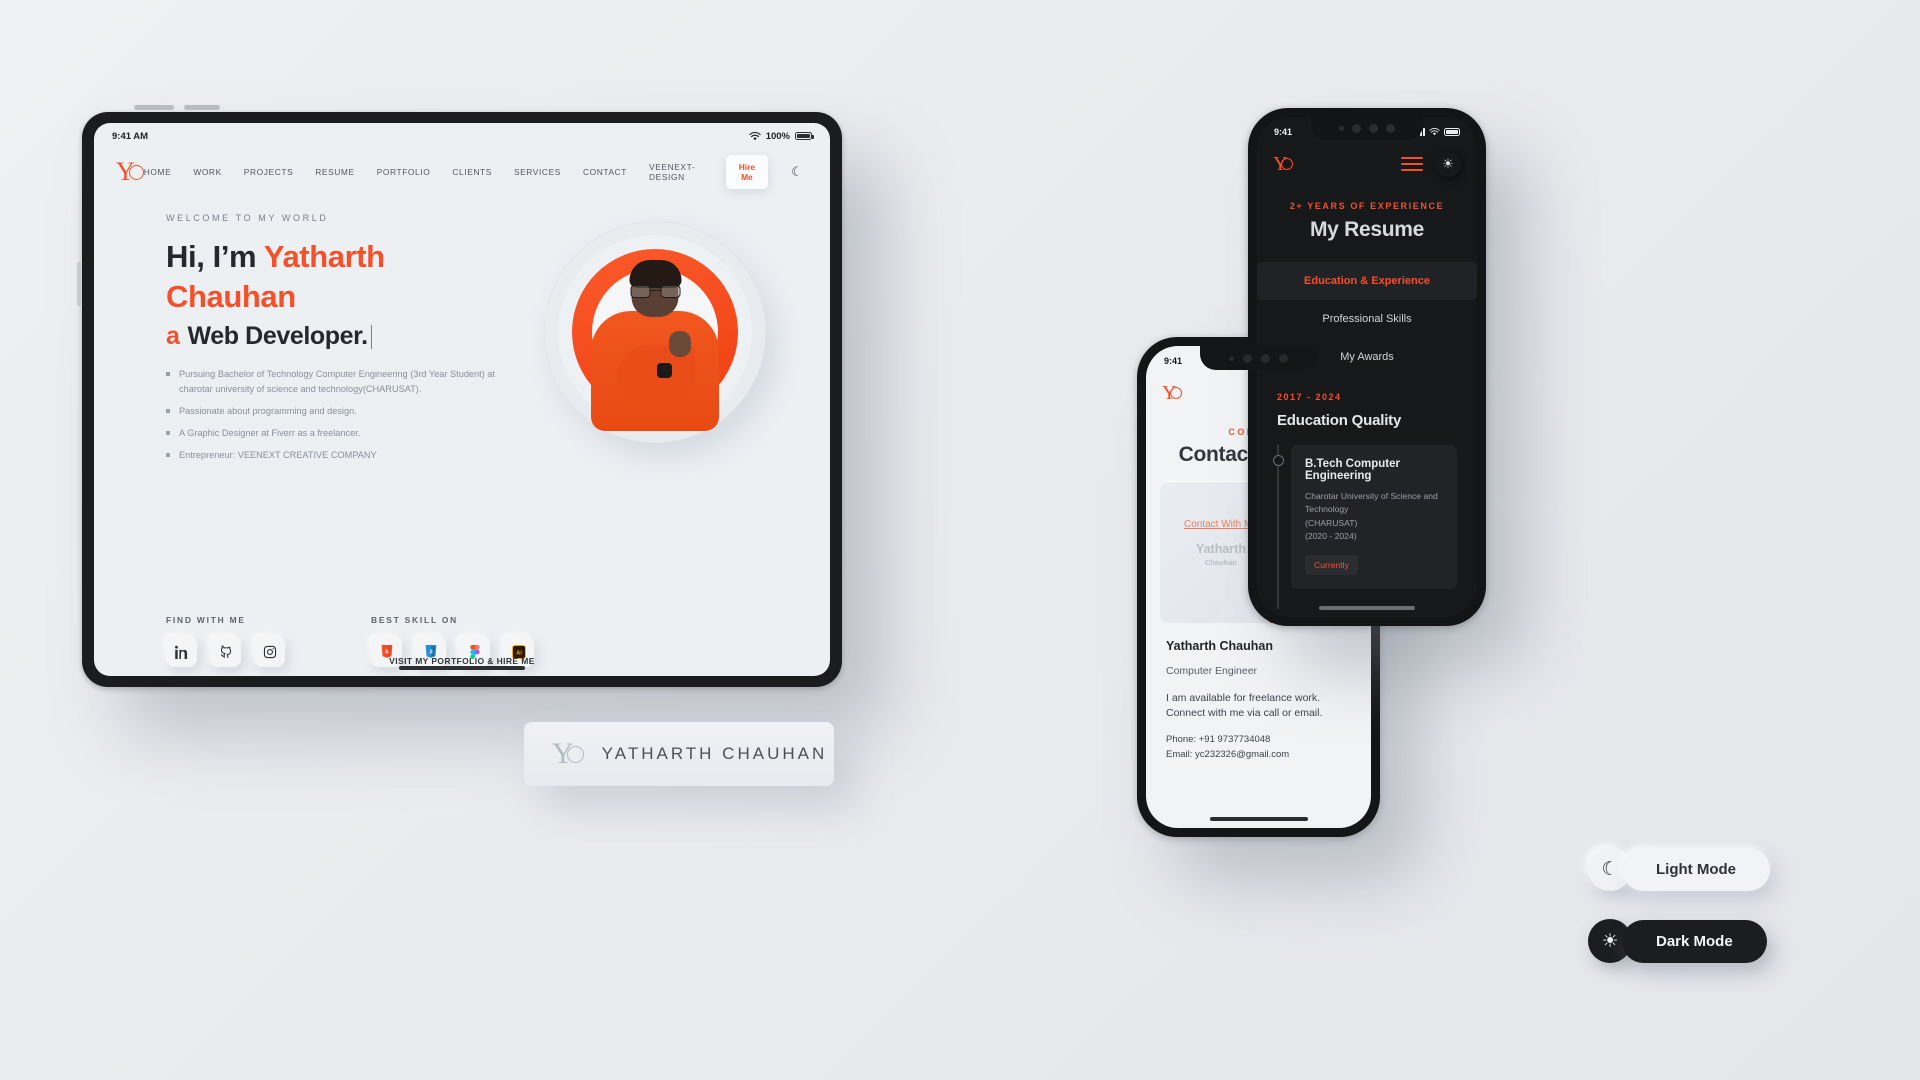  What do you see at coordinates (338, 411) in the screenshot?
I see `list-item: Passionate about programming and design.` at bounding box center [338, 411].